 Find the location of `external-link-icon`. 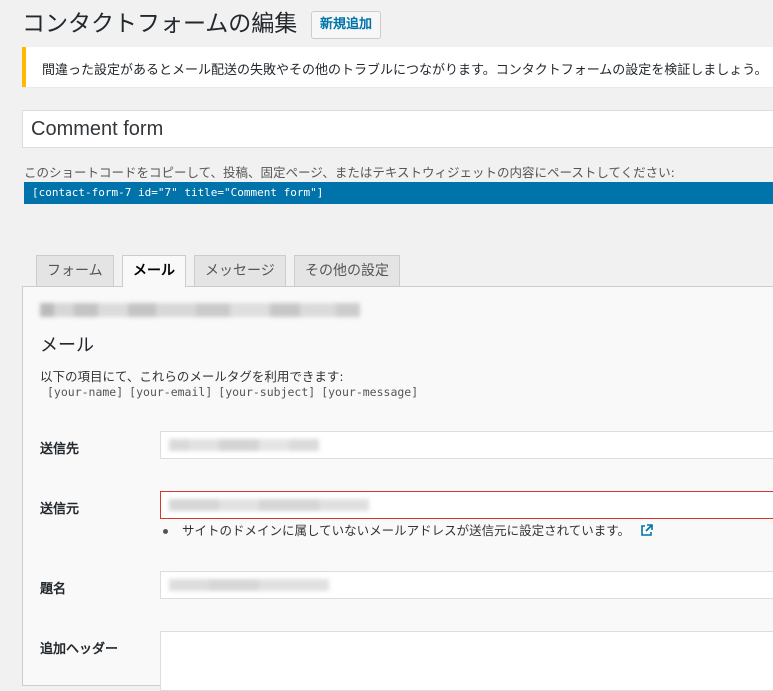

external-link-icon is located at coordinates (646, 531).